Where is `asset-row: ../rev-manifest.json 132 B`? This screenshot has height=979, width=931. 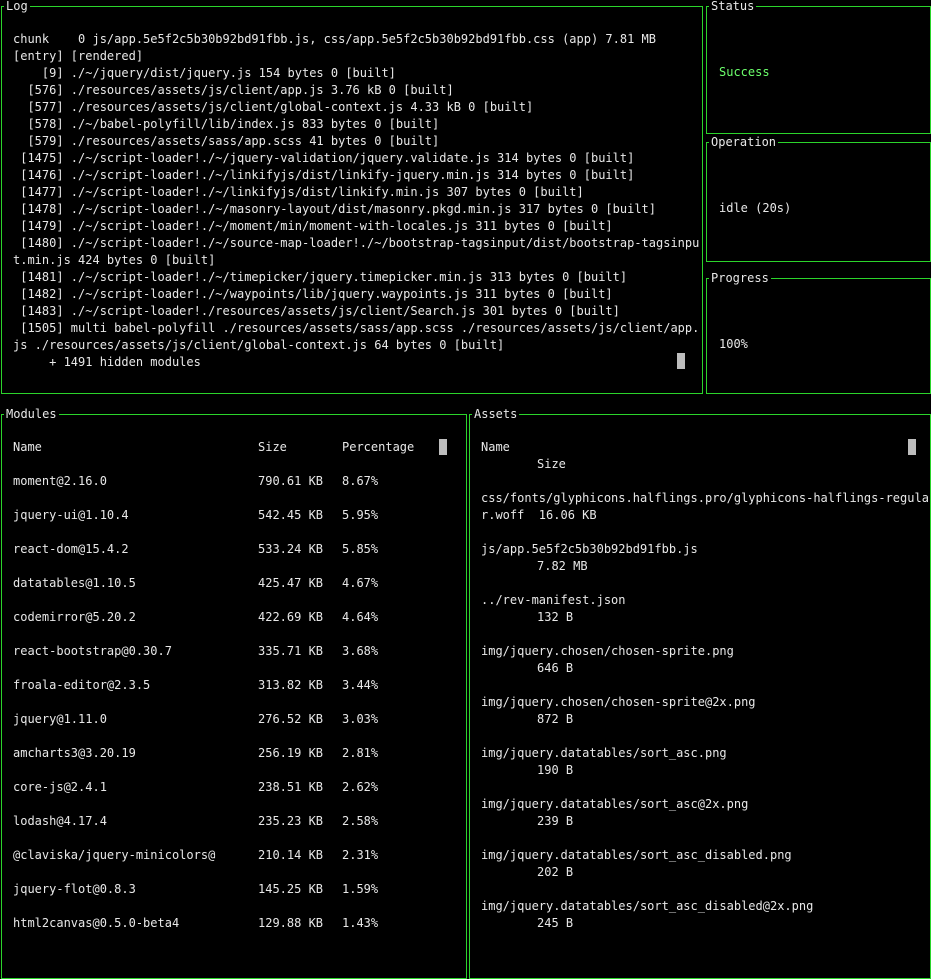 asset-row: ../rev-manifest.json 132 B is located at coordinates (703, 609).